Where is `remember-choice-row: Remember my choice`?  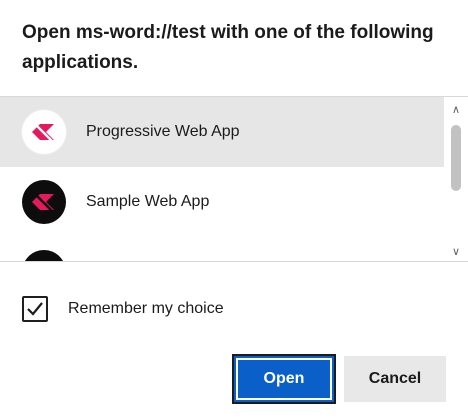 remember-choice-row: Remember my choice is located at coordinates (123, 309).